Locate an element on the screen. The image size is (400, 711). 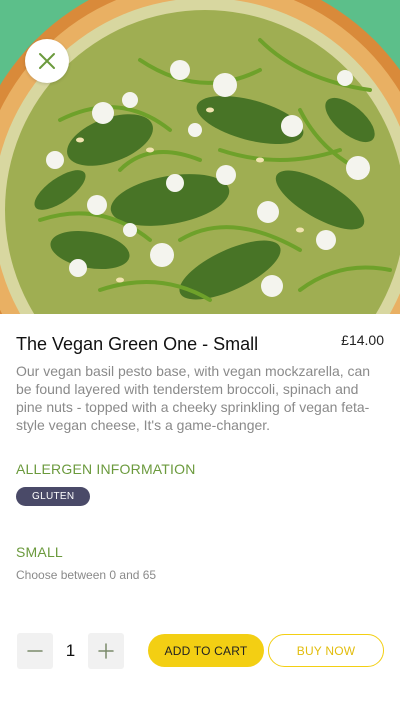
quantity-value: 1 is located at coordinates (70, 650).